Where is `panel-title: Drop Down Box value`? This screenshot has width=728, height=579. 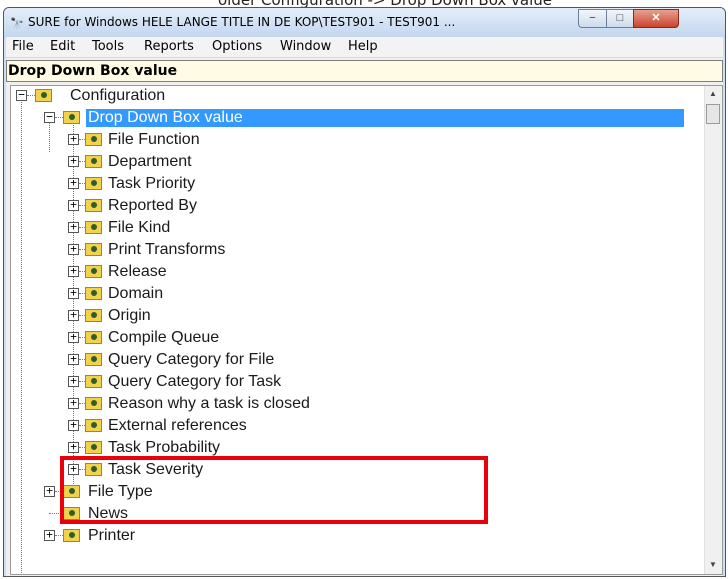
panel-title: Drop Down Box value is located at coordinates (93, 71).